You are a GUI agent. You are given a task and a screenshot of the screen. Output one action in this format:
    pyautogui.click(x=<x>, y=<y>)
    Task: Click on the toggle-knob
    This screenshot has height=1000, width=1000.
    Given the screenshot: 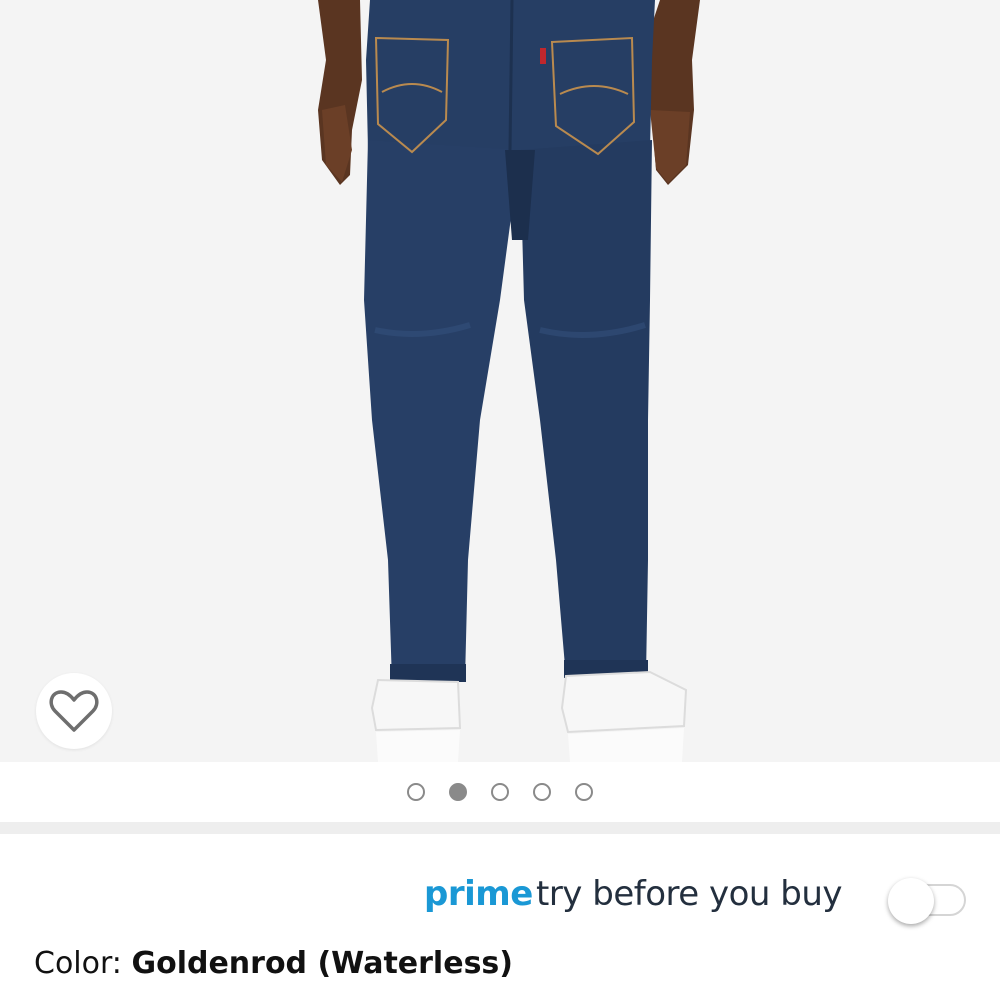 What is the action you would take?
    pyautogui.click(x=911, y=901)
    